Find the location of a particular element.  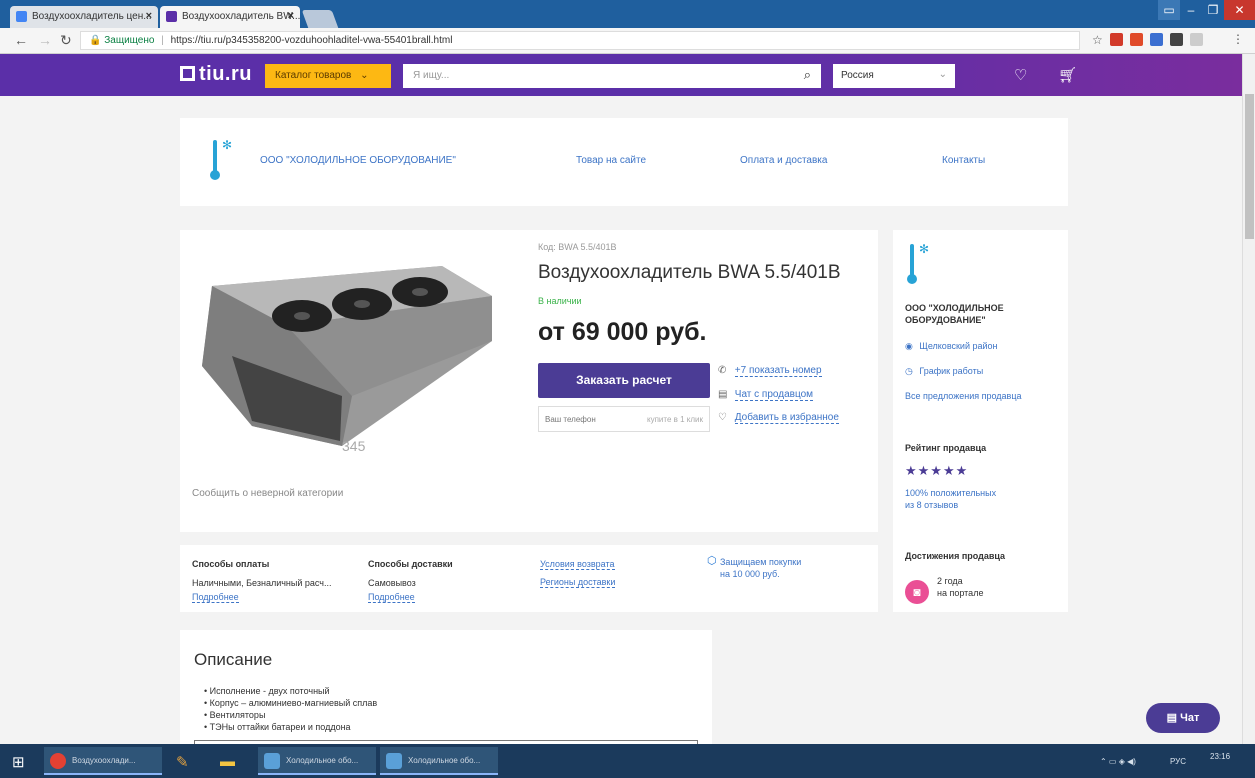

add-favorite-row: ♡ Добавить в избранное is located at coordinates (778, 418).